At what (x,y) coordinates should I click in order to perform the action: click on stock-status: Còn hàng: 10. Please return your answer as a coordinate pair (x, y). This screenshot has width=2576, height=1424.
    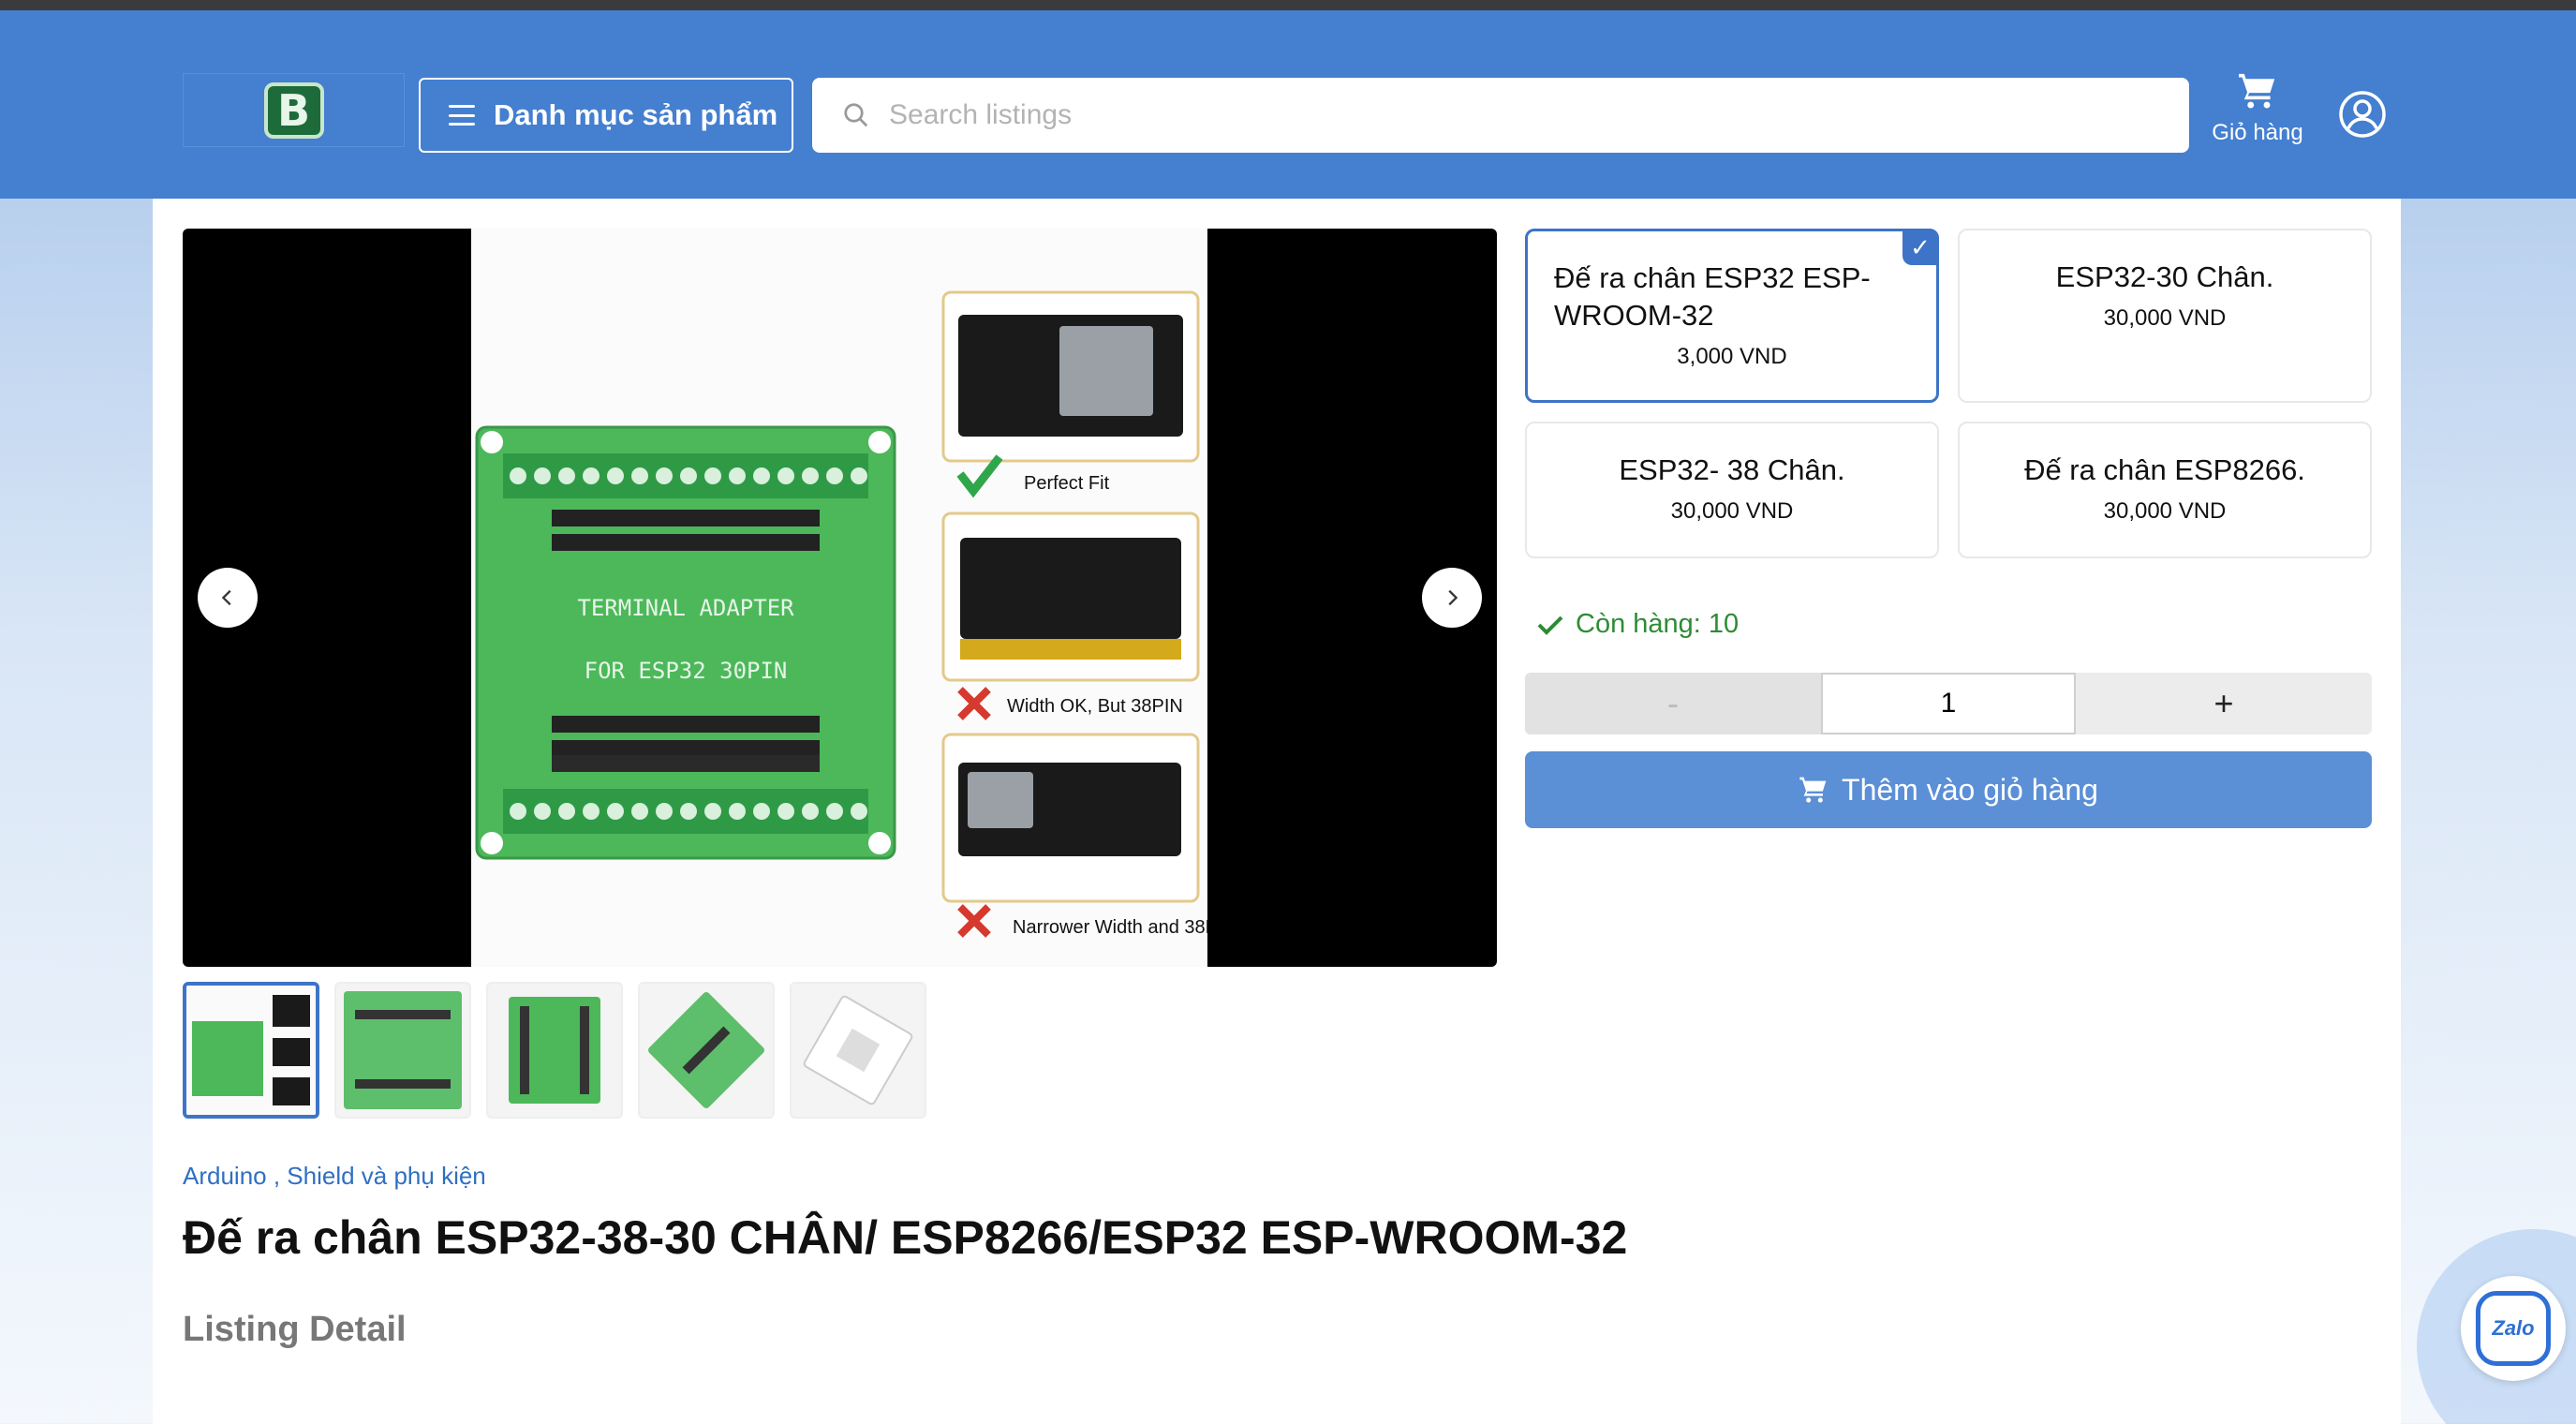
    Looking at the image, I should click on (1637, 624).